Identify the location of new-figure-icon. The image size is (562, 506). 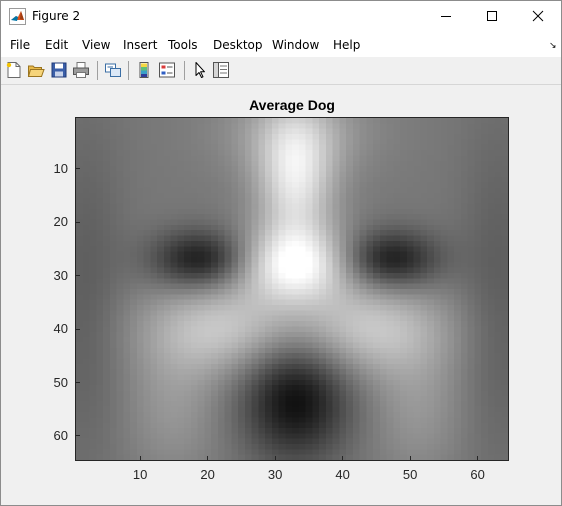
(14, 70).